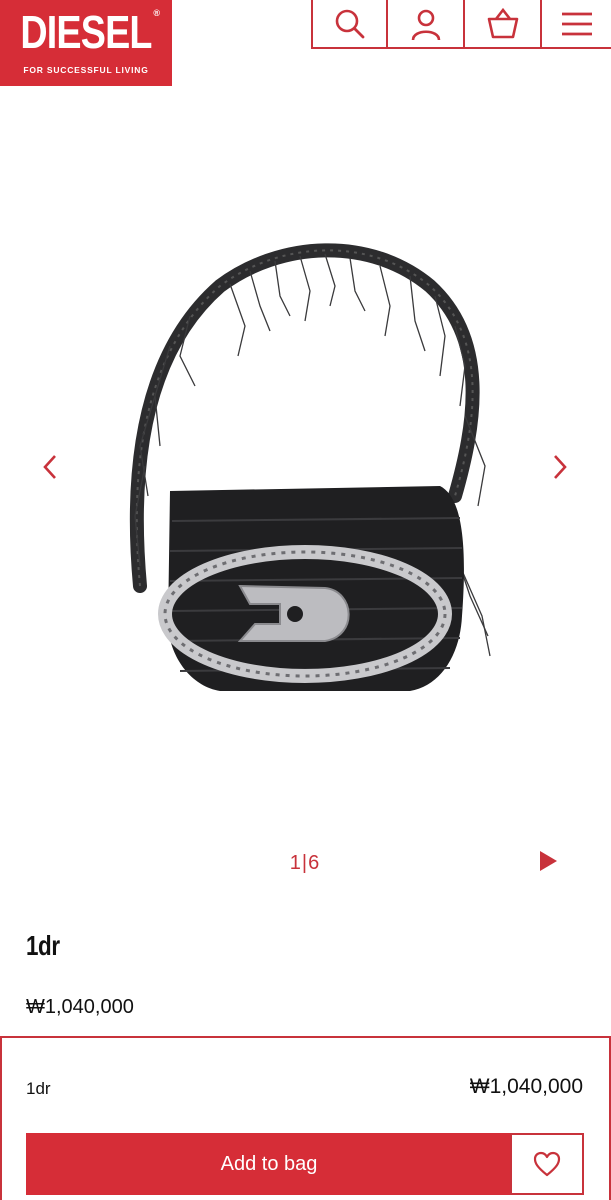 This screenshot has width=611, height=1200. I want to click on add-to-bag-button: Add to bag, so click(269, 1164).